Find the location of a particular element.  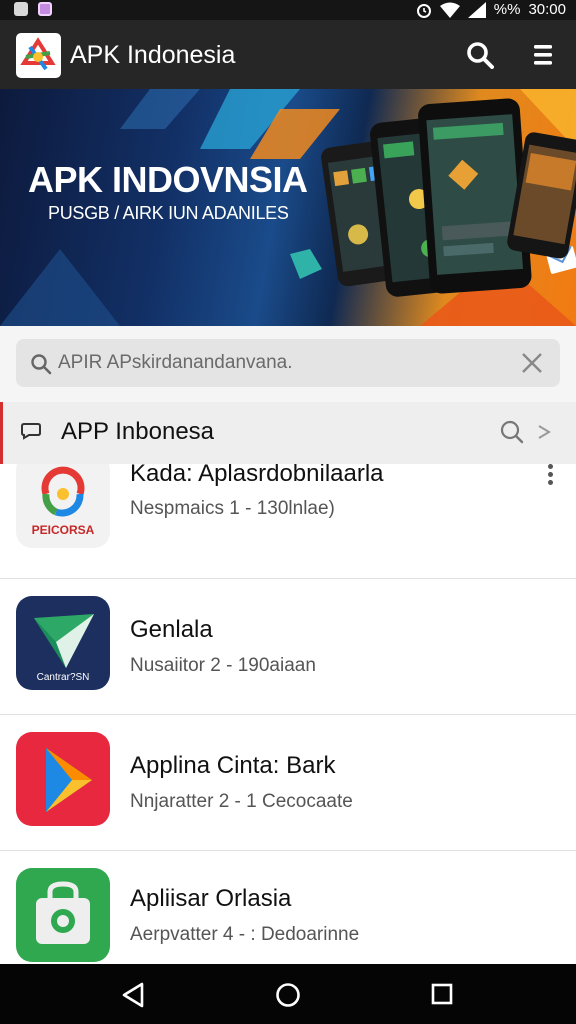

recents-icon is located at coordinates (442, 994).